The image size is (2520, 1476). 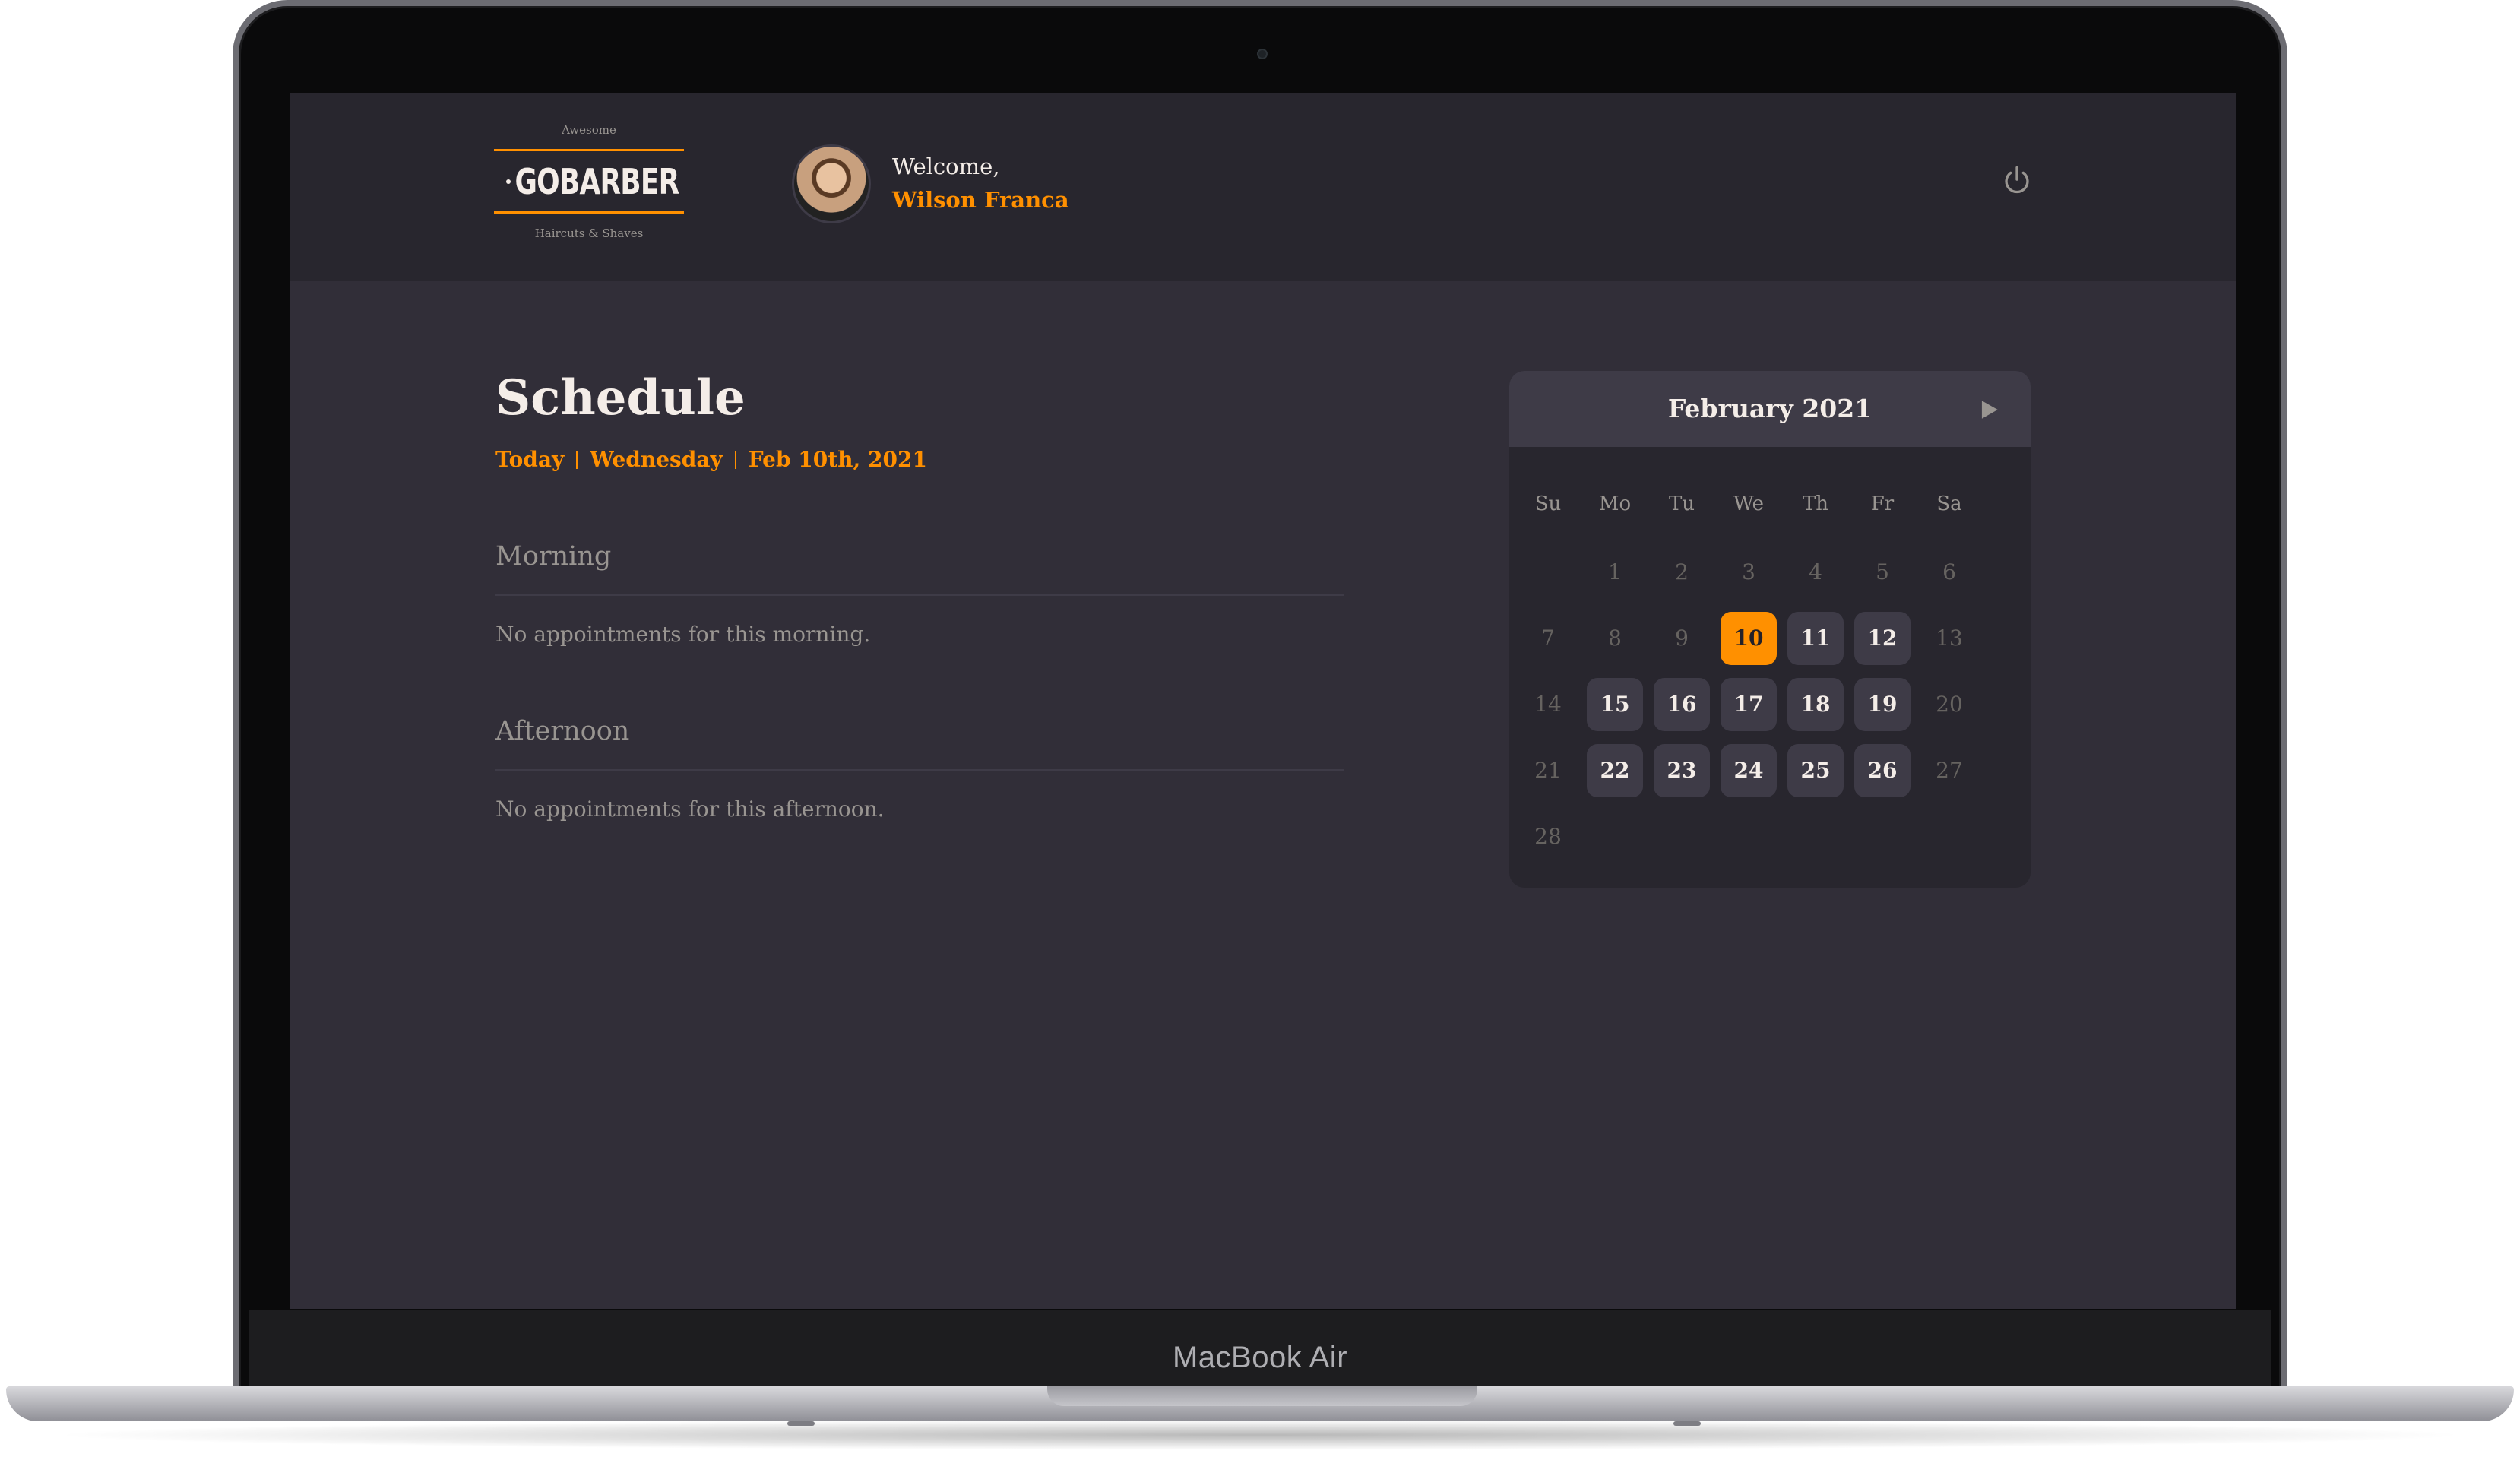 I want to click on laptop-notch, so click(x=1262, y=1396).